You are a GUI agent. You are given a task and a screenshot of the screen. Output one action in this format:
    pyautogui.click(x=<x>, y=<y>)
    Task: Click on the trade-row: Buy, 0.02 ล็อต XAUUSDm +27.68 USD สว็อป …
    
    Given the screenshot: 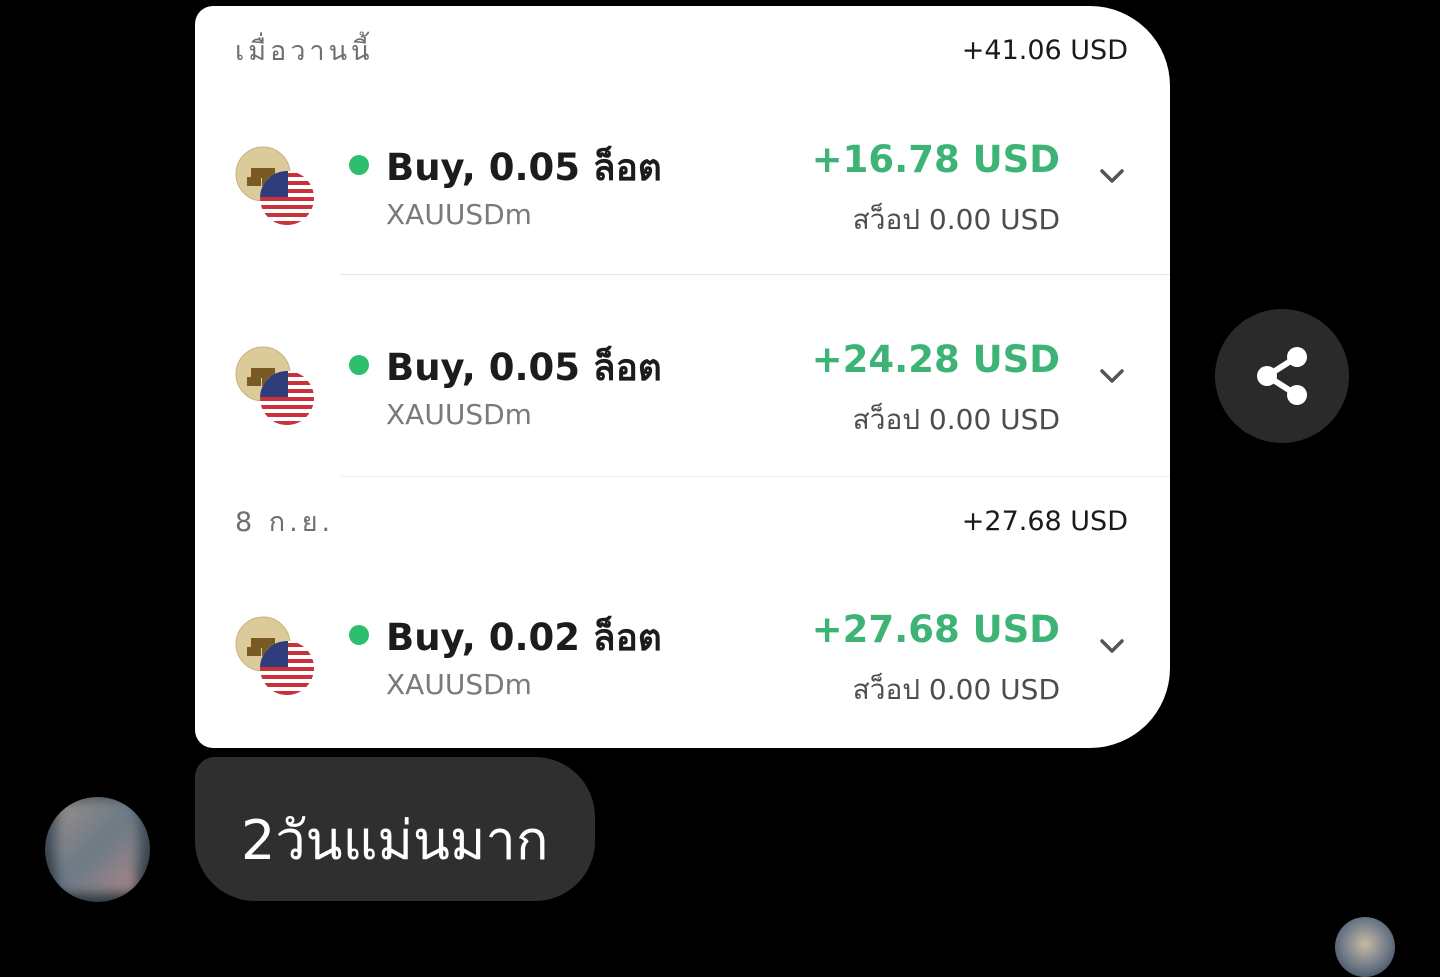 What is the action you would take?
    pyautogui.click(x=682, y=667)
    